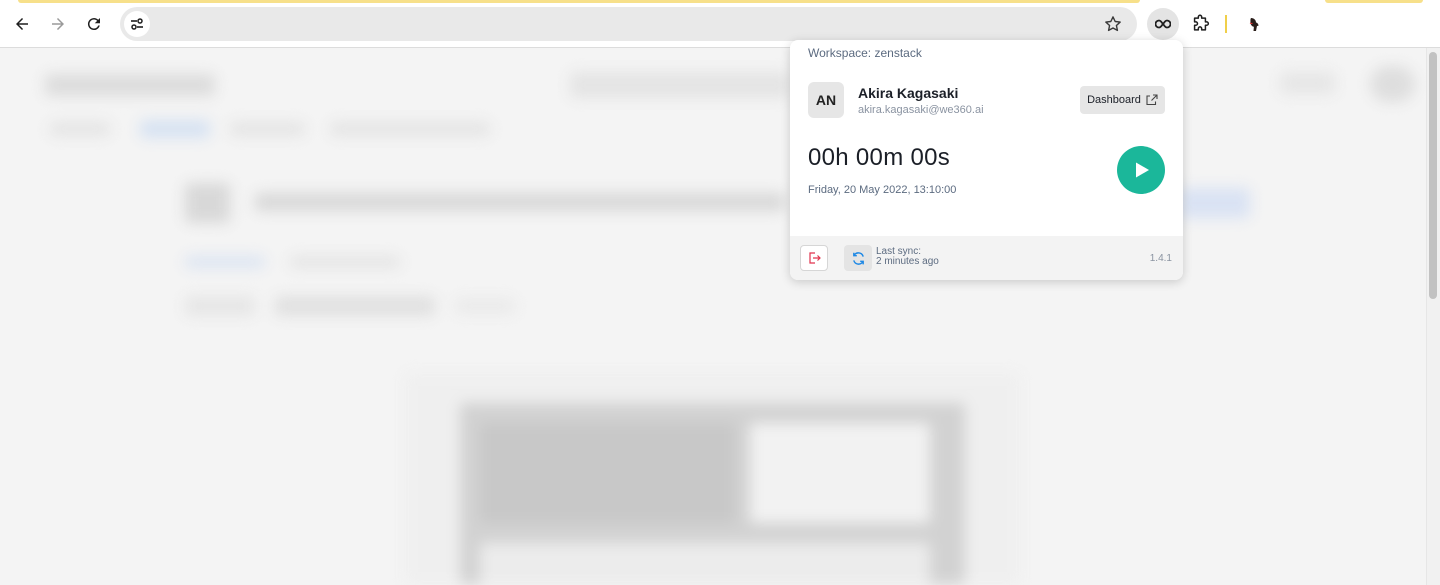 The width and height of the screenshot is (1440, 585). What do you see at coordinates (865, 53) in the screenshot?
I see `workspace-label: Workspace: zenstack` at bounding box center [865, 53].